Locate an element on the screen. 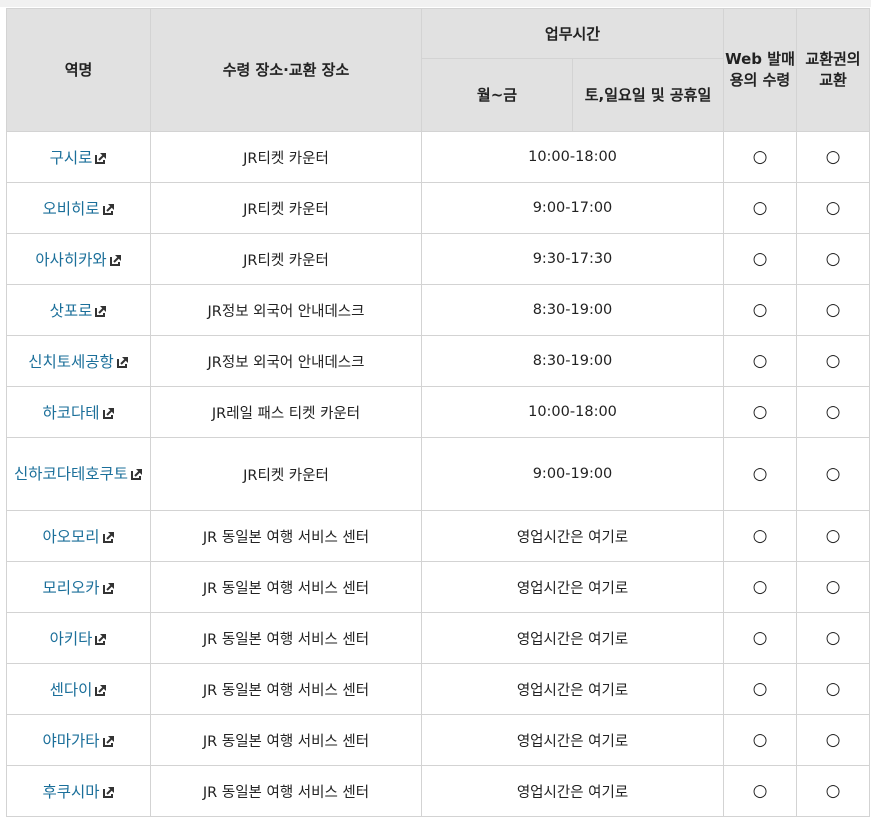 The height and width of the screenshot is (817, 871). station-cell: 신치토세공항 is located at coordinates (78, 361).